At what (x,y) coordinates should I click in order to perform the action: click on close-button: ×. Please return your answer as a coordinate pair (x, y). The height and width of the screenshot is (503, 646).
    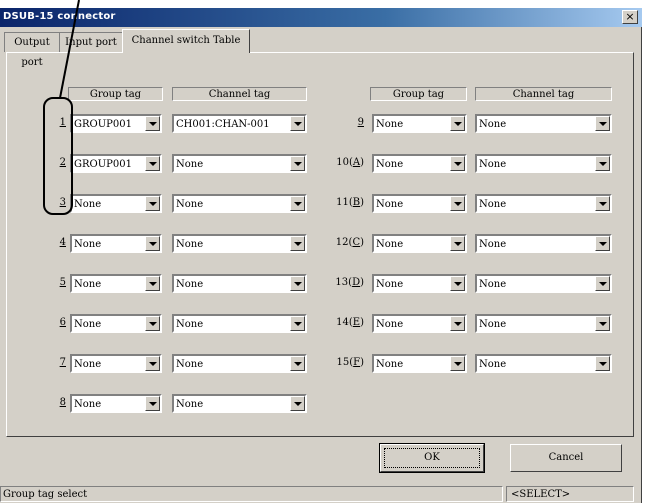
    Looking at the image, I should click on (630, 17).